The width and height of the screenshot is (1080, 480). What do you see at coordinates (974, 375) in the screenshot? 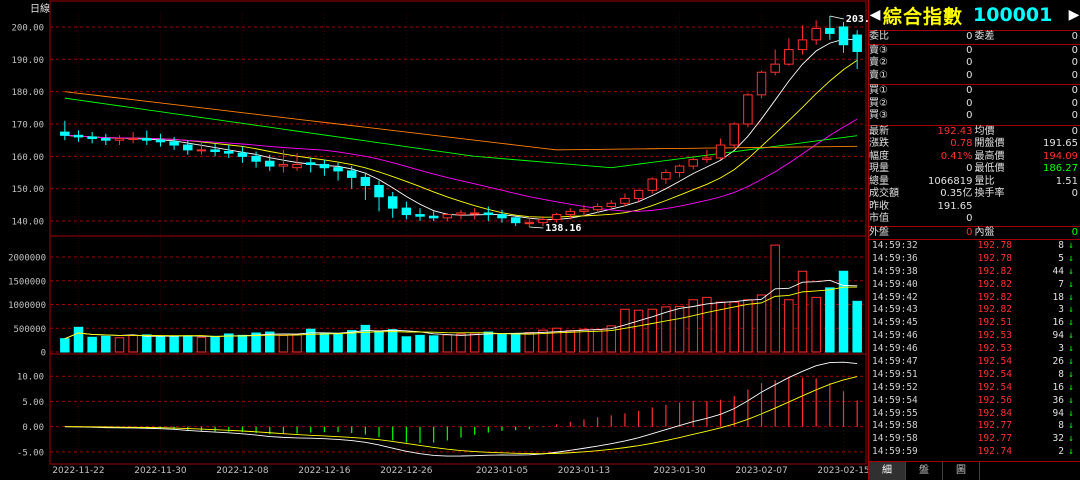
I see `tick-row: 14:59:51 192.54 8 ↓` at bounding box center [974, 375].